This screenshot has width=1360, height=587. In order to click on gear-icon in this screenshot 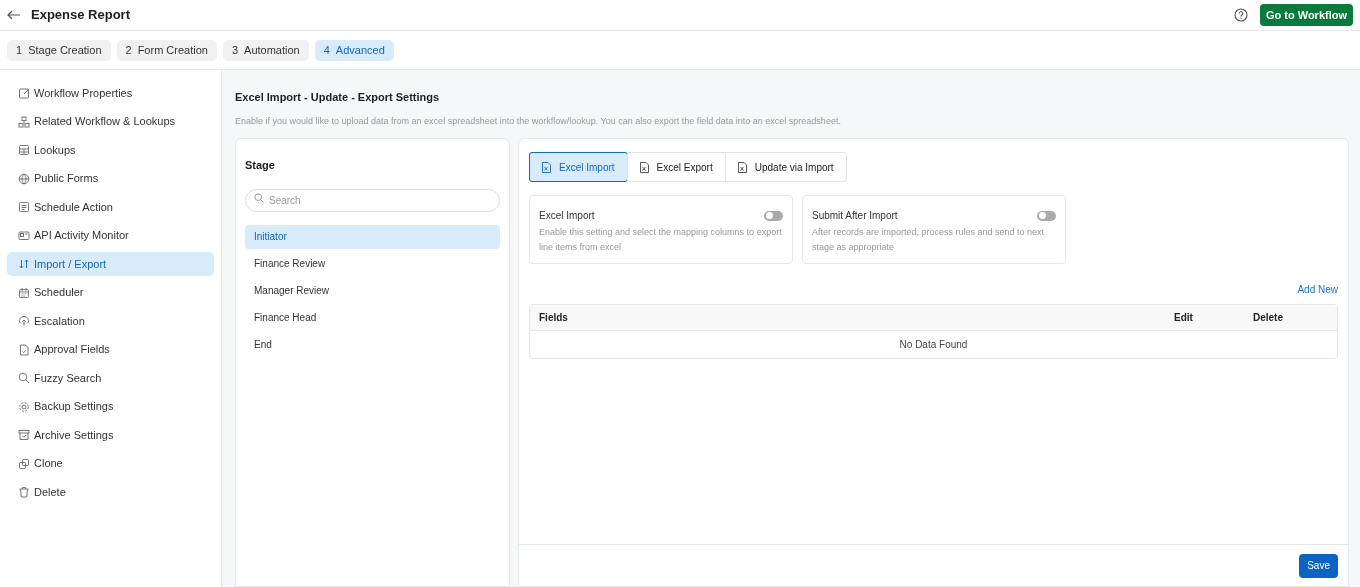, I will do `click(24, 406)`.